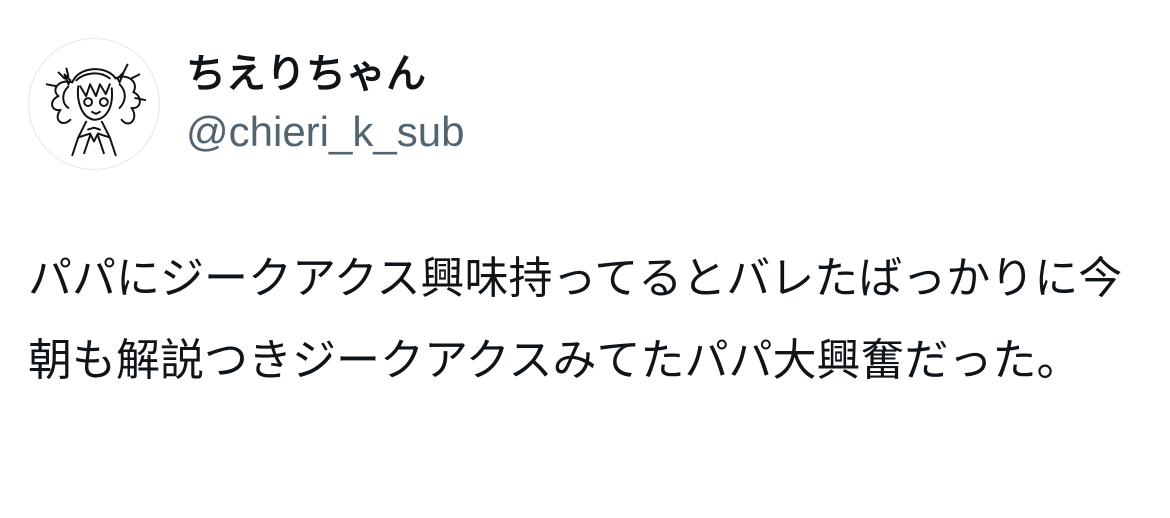 The width and height of the screenshot is (1170, 518). What do you see at coordinates (96, 110) in the screenshot?
I see `sketch-girl-avatar-icon` at bounding box center [96, 110].